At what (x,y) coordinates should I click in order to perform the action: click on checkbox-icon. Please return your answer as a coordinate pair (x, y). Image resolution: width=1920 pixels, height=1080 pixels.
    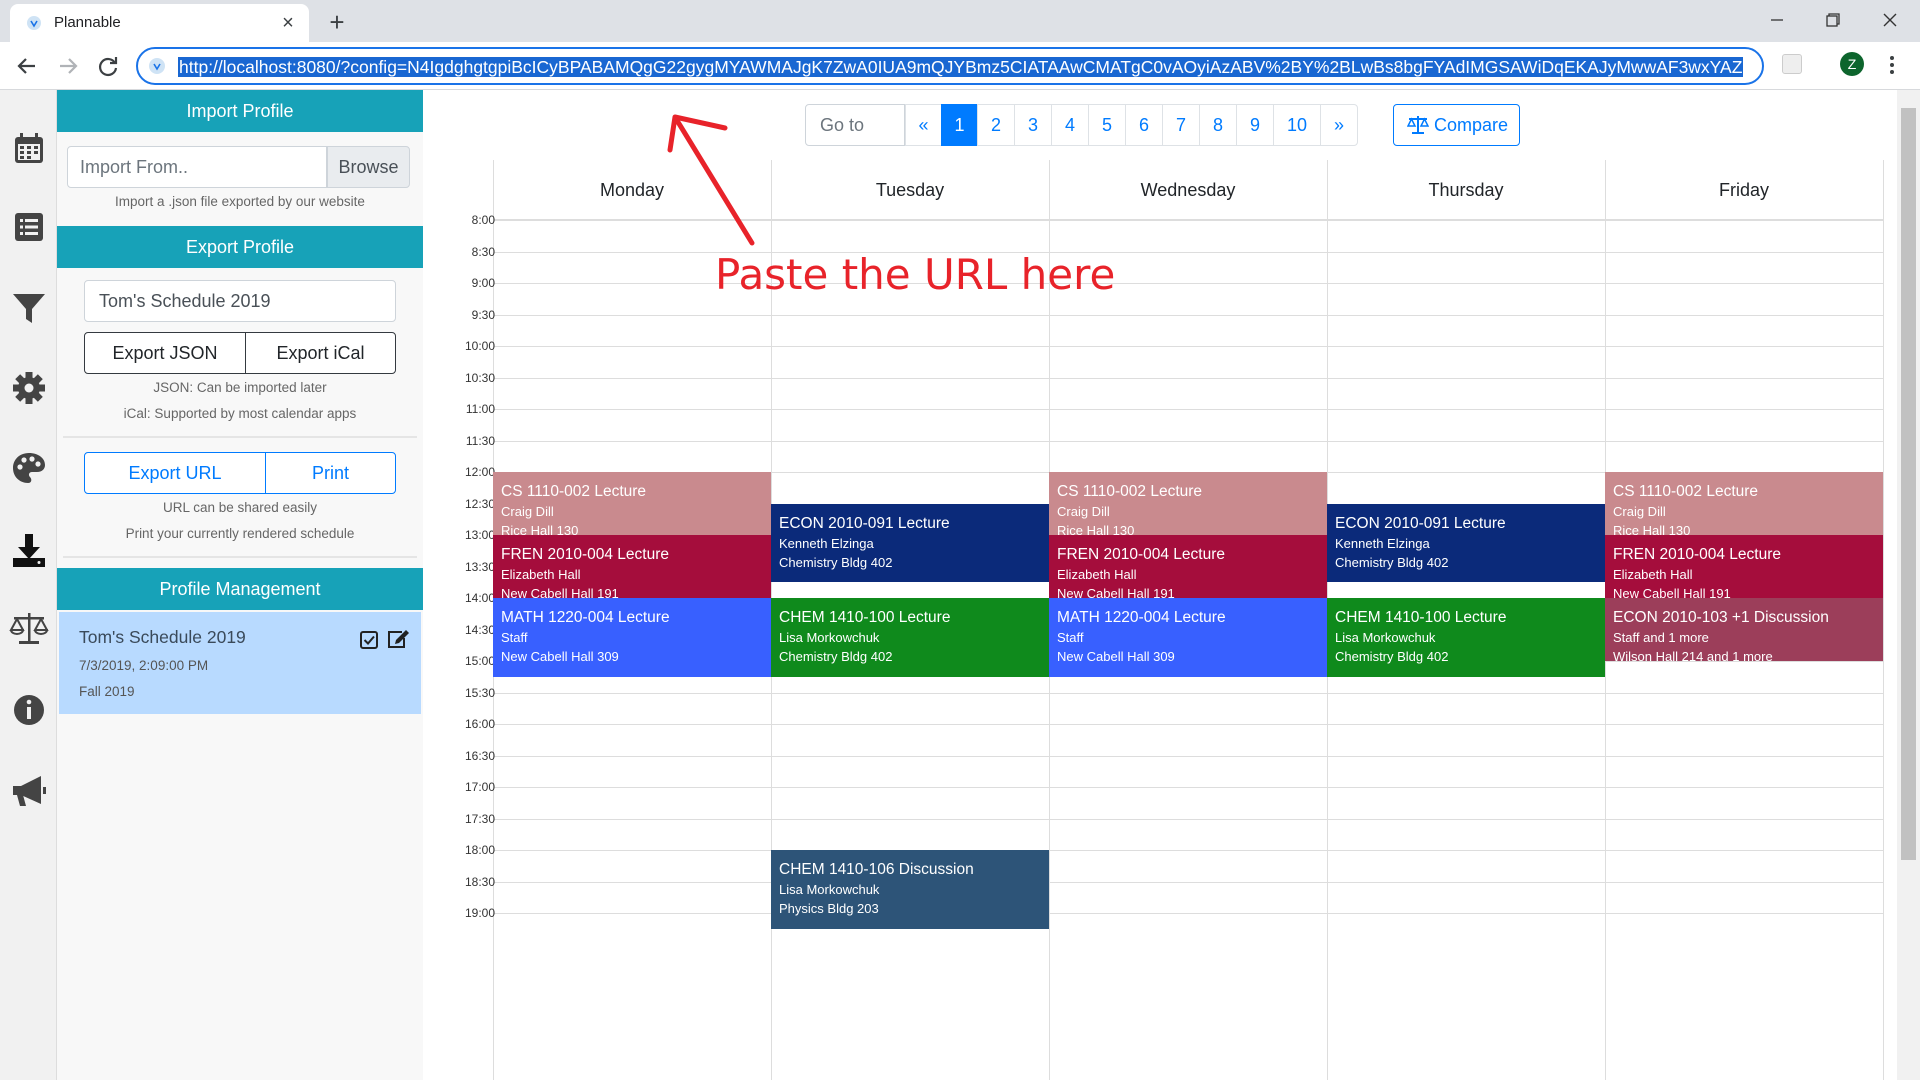
    Looking at the image, I should click on (369, 640).